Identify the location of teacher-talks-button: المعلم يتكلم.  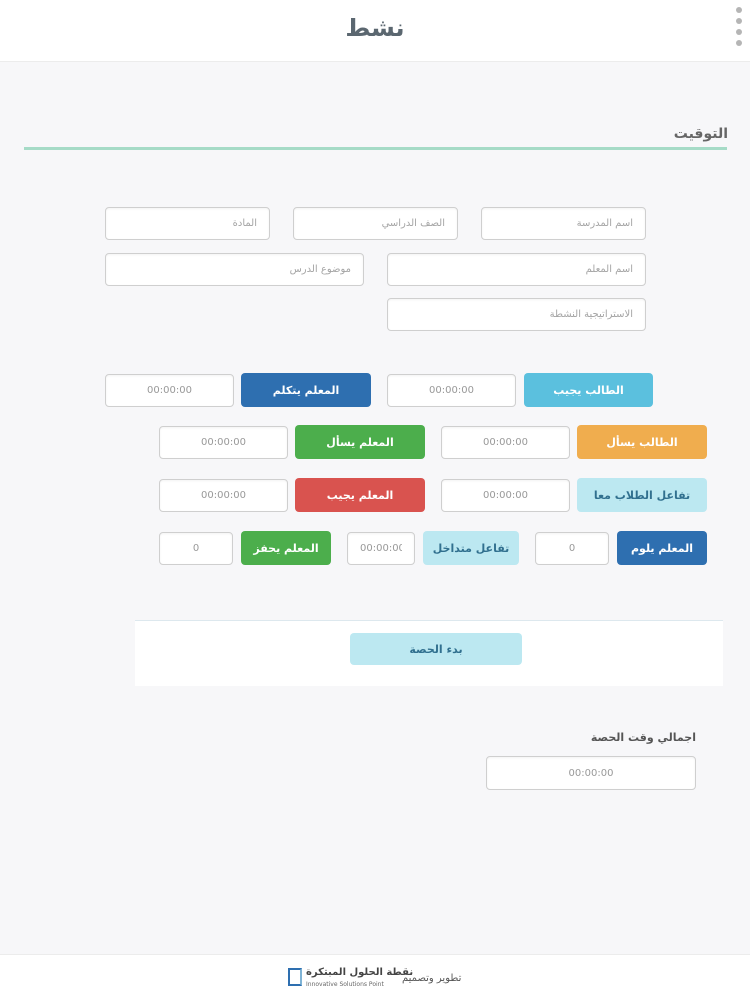
(306, 390).